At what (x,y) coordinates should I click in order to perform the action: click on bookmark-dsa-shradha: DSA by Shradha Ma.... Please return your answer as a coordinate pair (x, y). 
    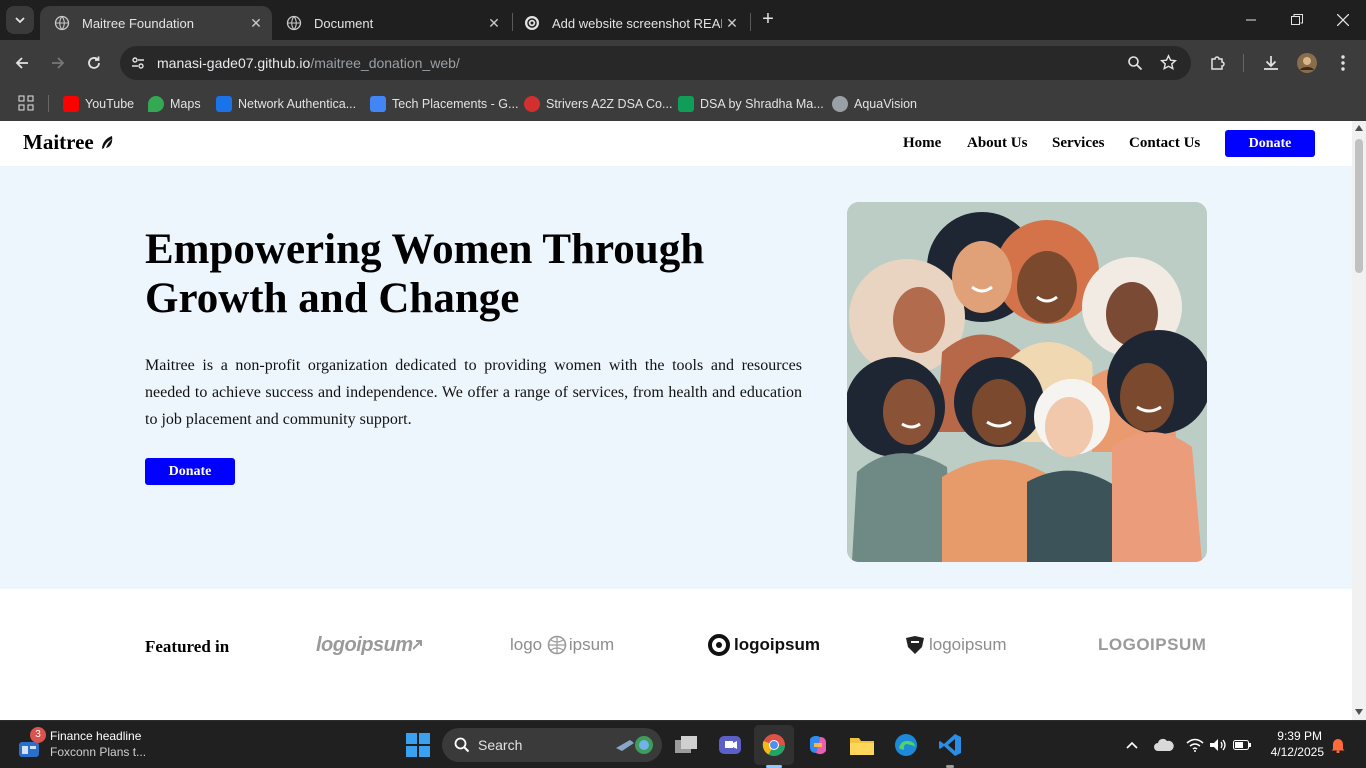
    Looking at the image, I should click on (751, 104).